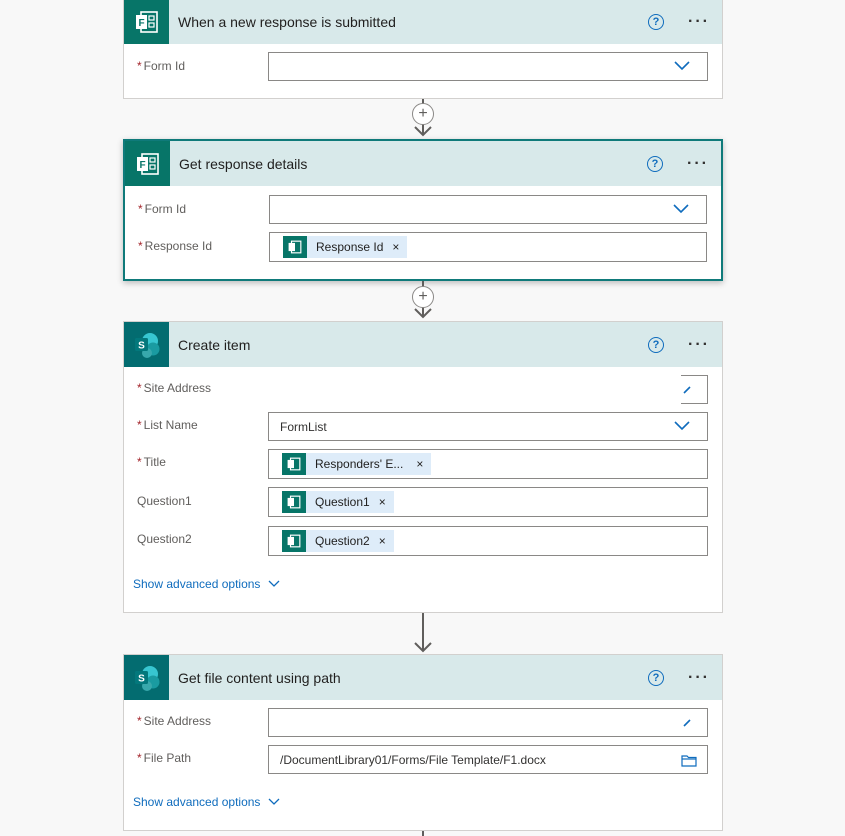  Describe the element at coordinates (423, 163) in the screenshot. I see `step-header: F Get response details ? ···` at that location.